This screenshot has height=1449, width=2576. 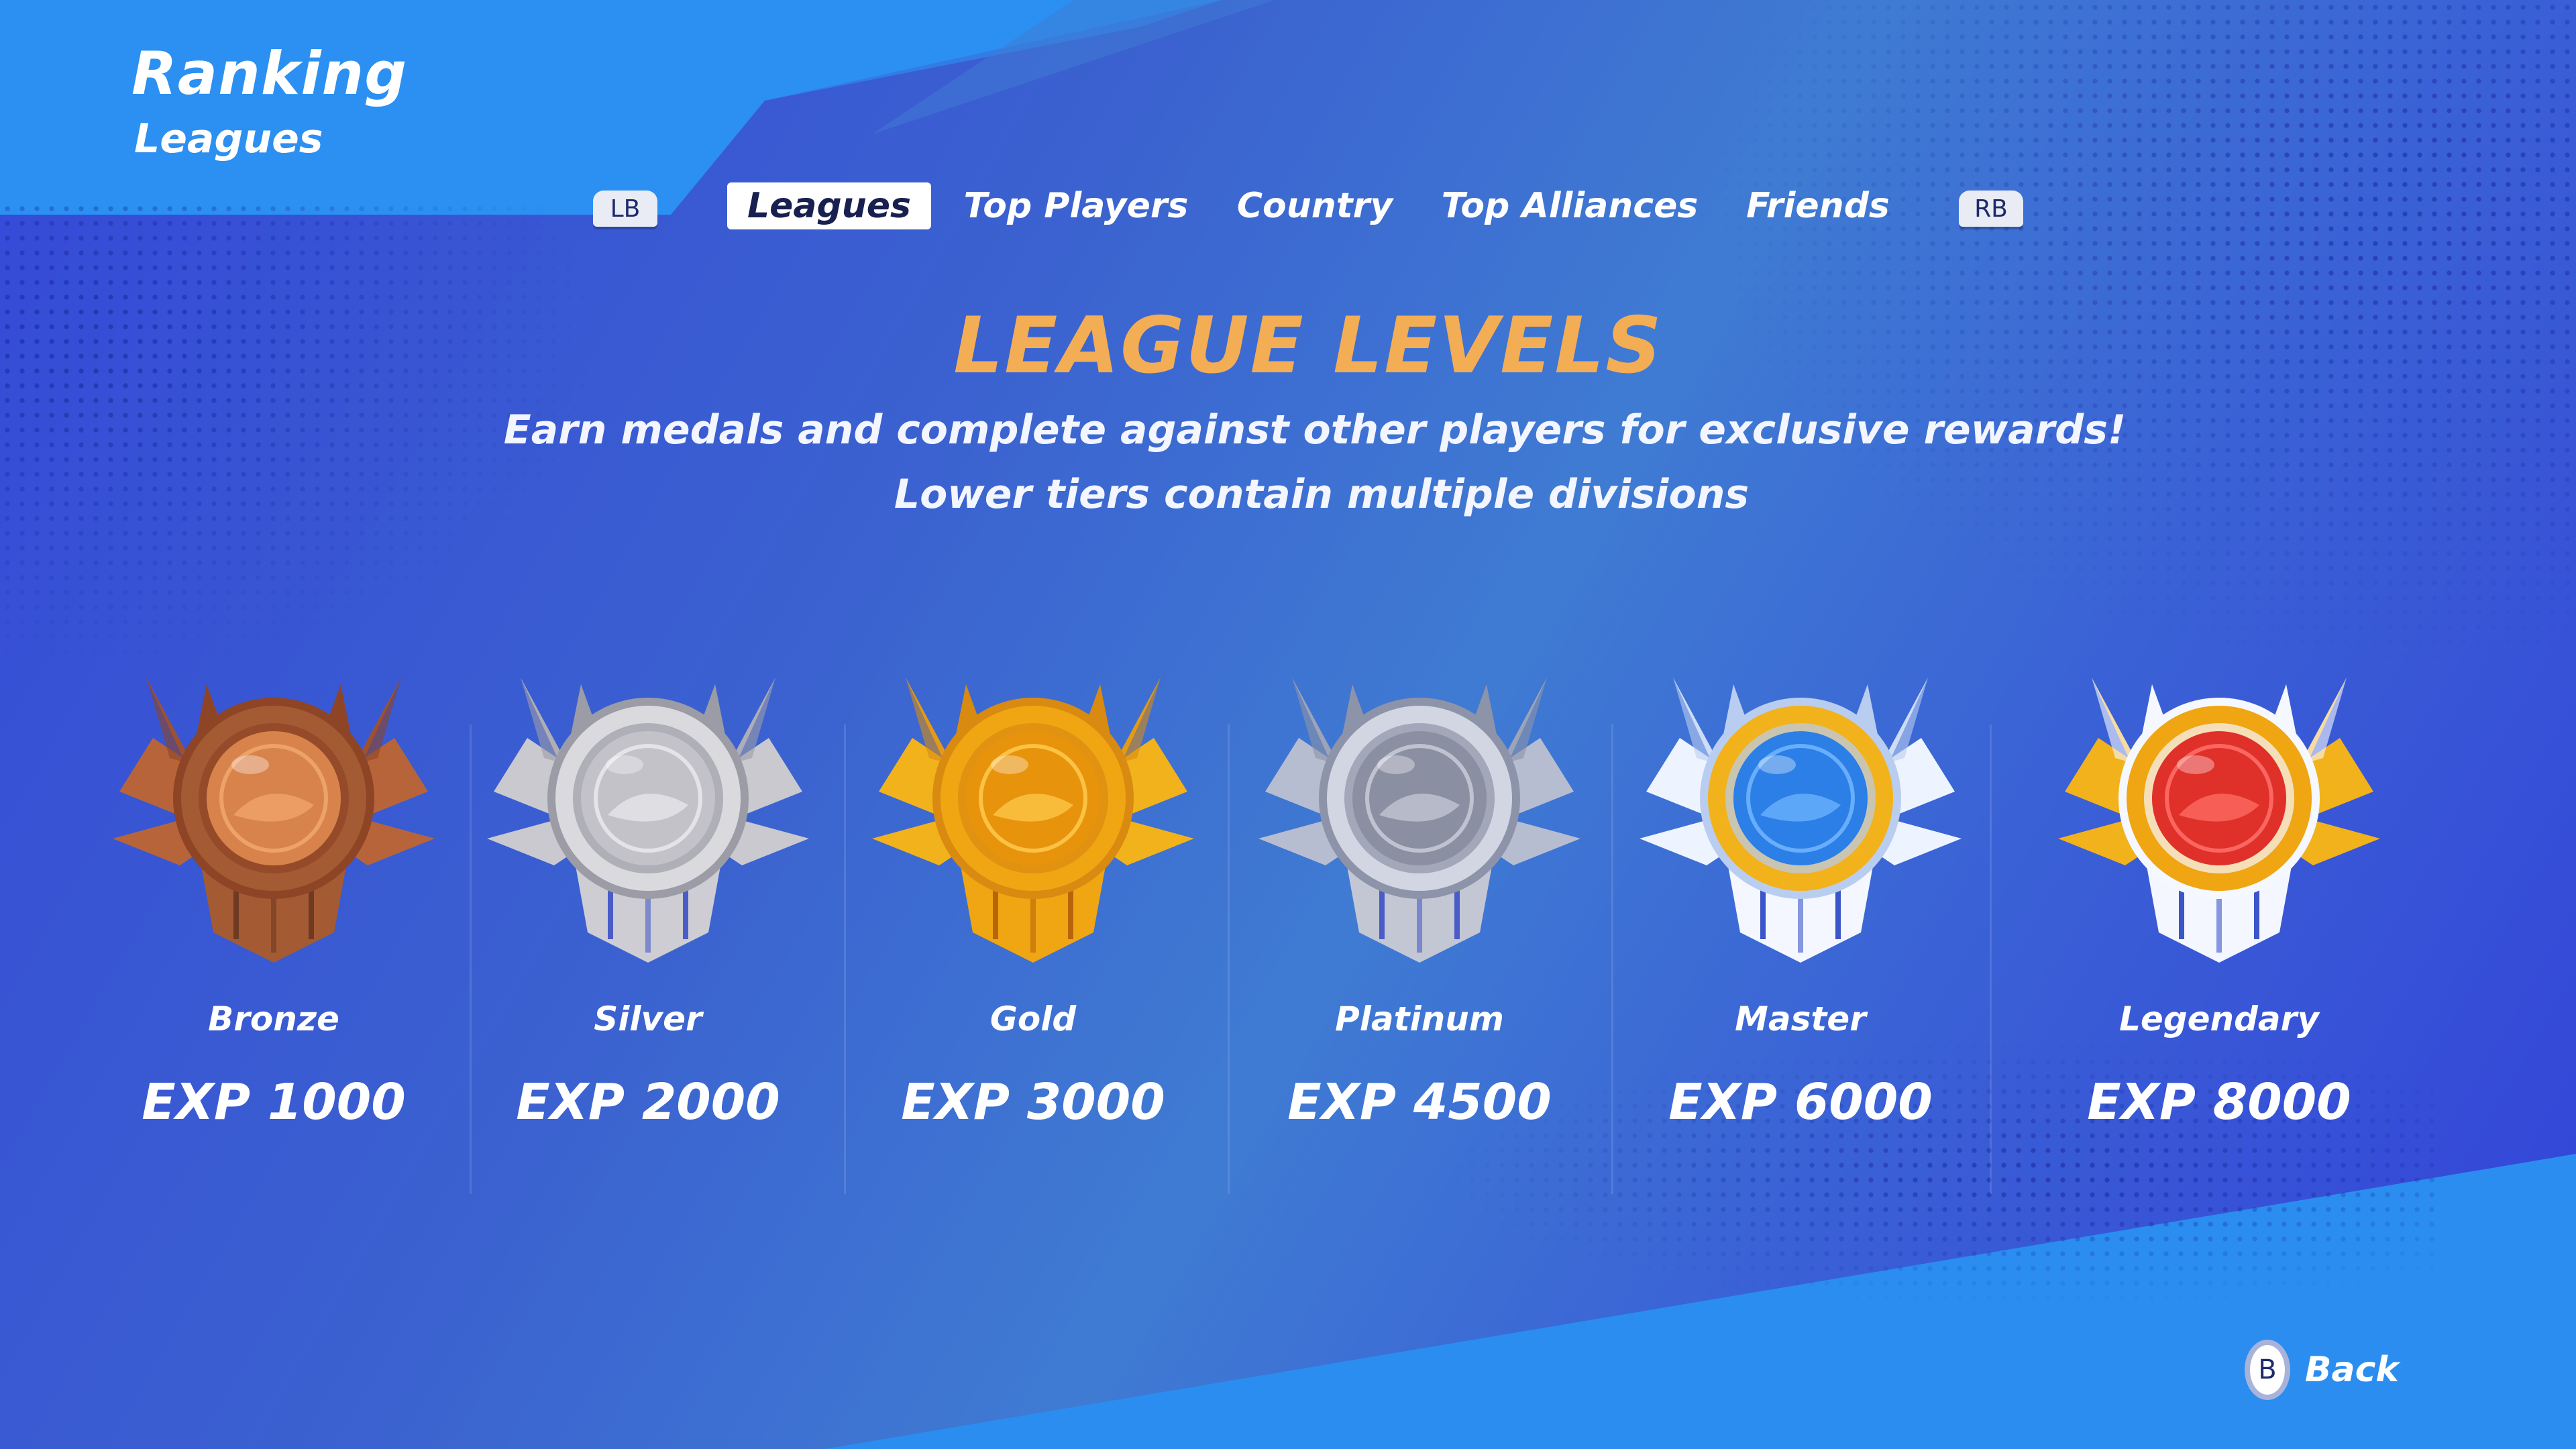 What do you see at coordinates (648, 820) in the screenshot?
I see `silver-medal-icon` at bounding box center [648, 820].